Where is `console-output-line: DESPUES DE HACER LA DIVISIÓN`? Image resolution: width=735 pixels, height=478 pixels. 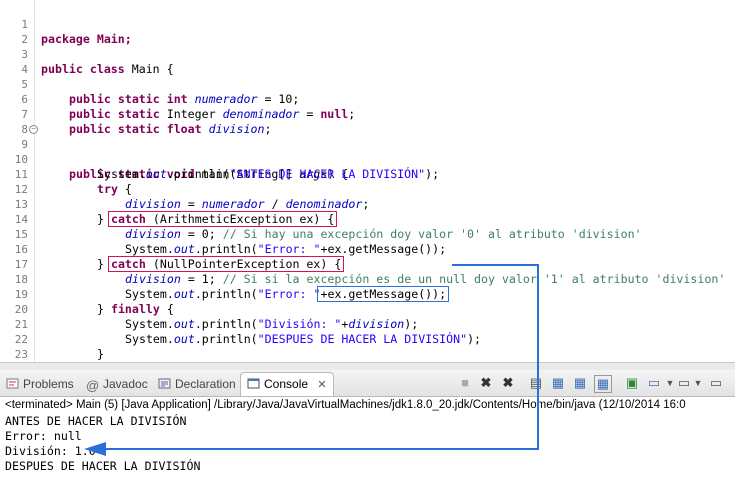 console-output-line: DESPUES DE HACER LA DIVISIÓN is located at coordinates (103, 466).